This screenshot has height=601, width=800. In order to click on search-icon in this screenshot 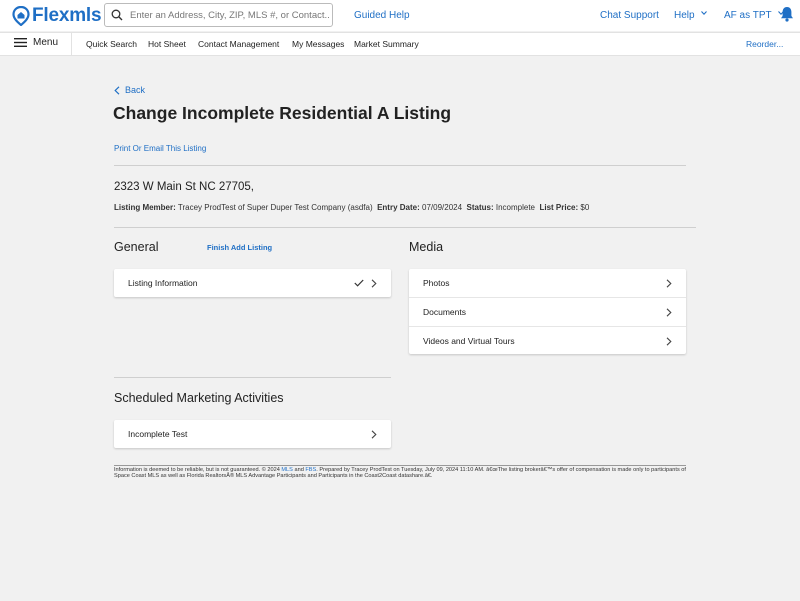, I will do `click(117, 15)`.